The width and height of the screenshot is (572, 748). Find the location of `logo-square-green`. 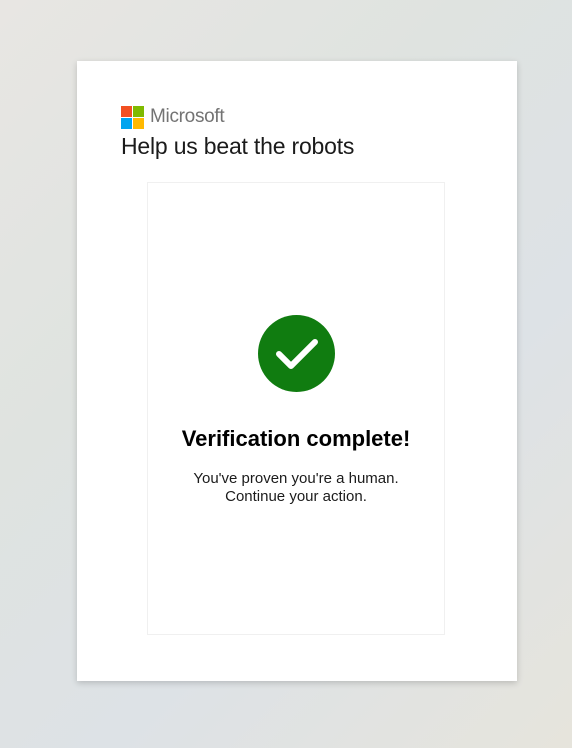

logo-square-green is located at coordinates (138, 111).